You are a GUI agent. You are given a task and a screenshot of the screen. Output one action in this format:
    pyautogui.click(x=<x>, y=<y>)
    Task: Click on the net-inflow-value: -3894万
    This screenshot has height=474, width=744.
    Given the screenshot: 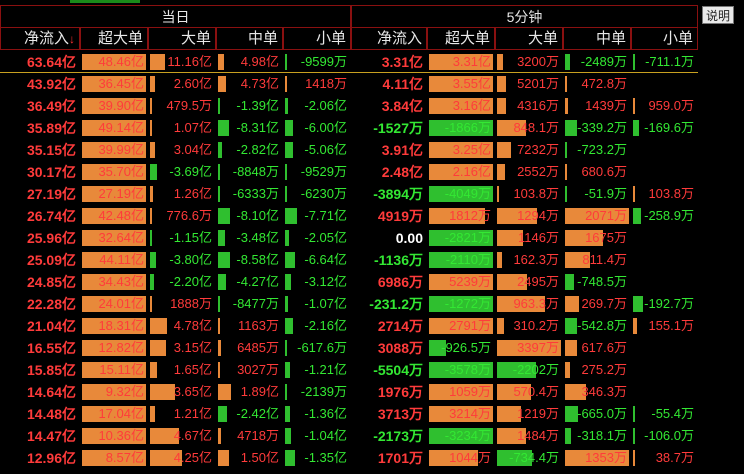 What is the action you would take?
    pyautogui.click(x=398, y=194)
    